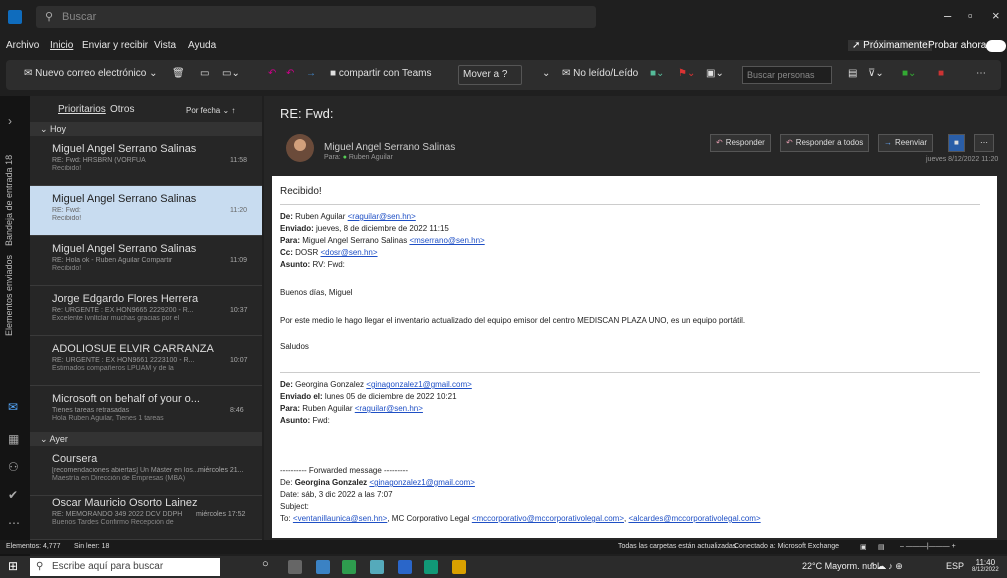  Describe the element at coordinates (316, 292) in the screenshot. I see `body-hello: Buenos días, Miguel` at that location.